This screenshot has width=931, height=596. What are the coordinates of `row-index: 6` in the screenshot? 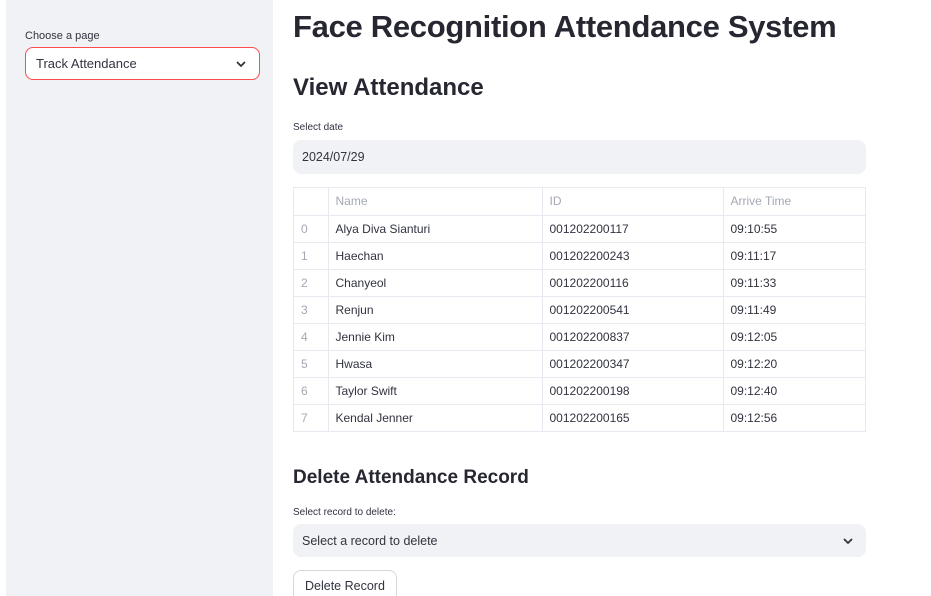 It's located at (311, 391).